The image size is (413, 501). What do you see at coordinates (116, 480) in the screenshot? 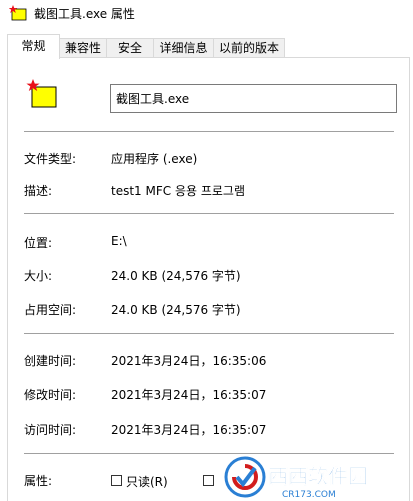
I see `readonly-checkbox` at bounding box center [116, 480].